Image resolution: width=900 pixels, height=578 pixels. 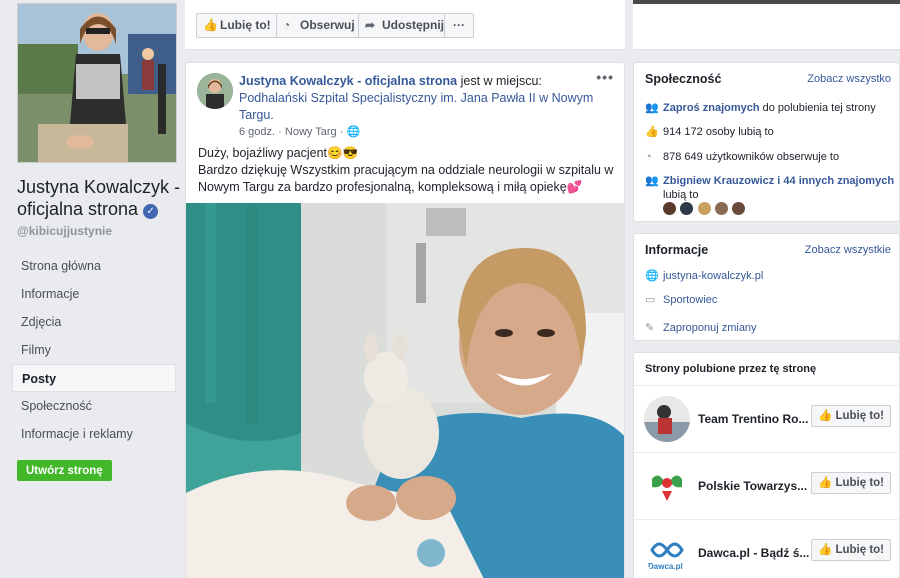 I want to click on dawca-logo-text: Dawca.pl, so click(x=665, y=566).